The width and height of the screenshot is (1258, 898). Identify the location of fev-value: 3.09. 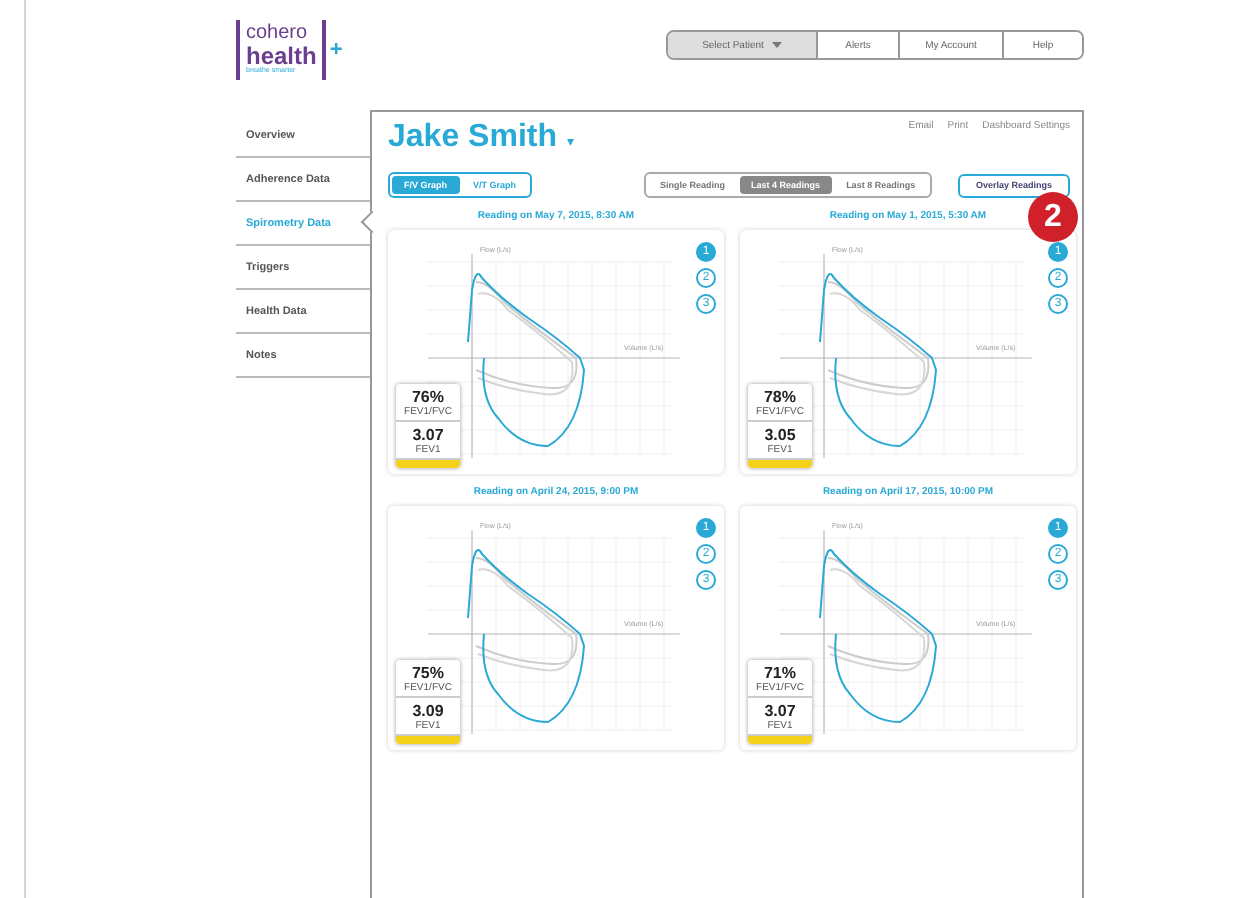
(428, 711).